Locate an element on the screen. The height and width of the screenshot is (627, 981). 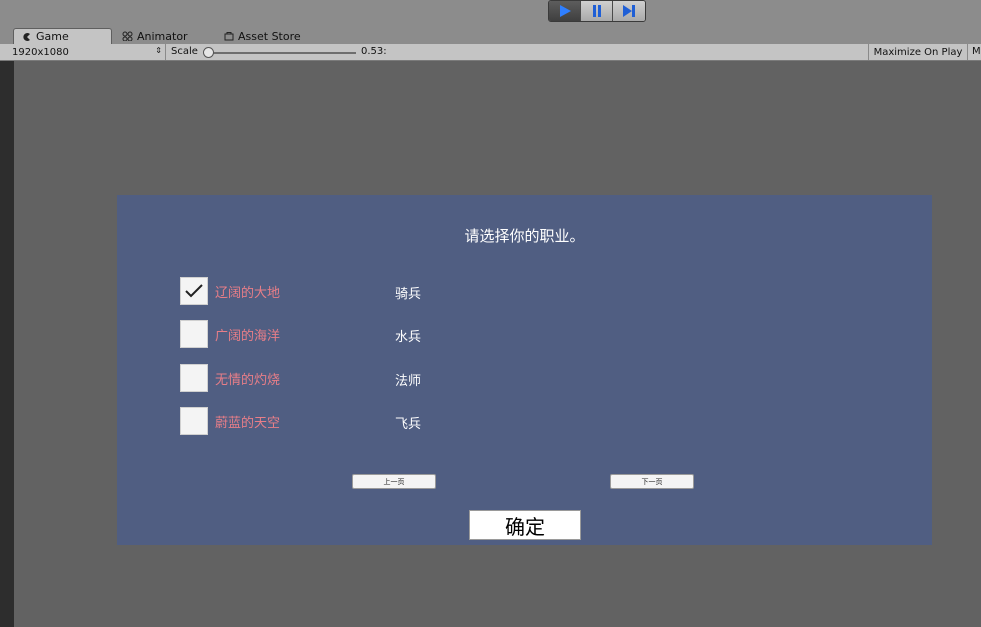
play-icon is located at coordinates (565, 11).